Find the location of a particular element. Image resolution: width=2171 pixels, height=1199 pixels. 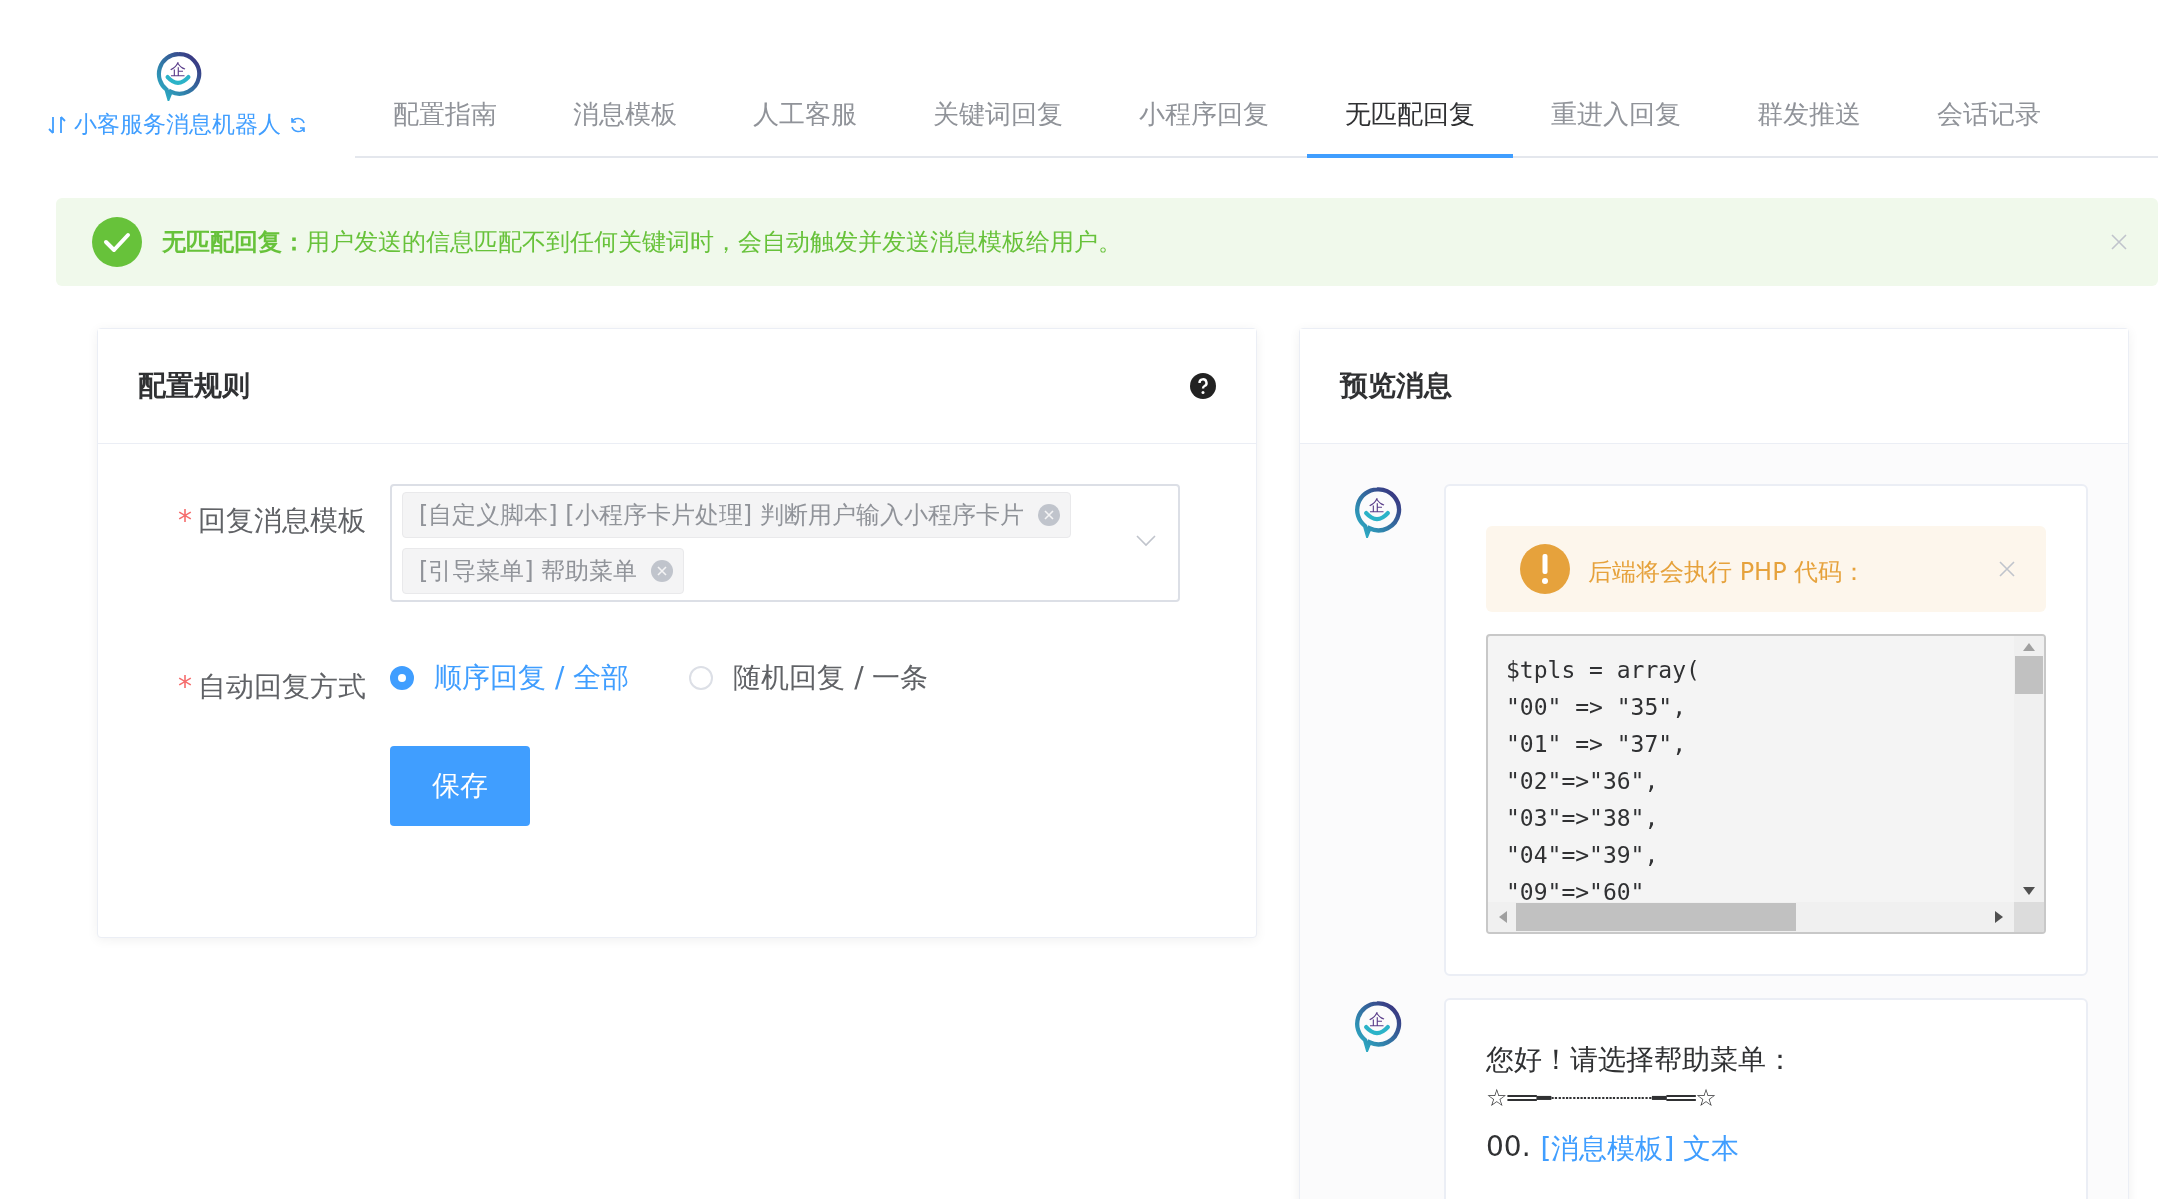

scrollbar-corner is located at coordinates (2029, 917).